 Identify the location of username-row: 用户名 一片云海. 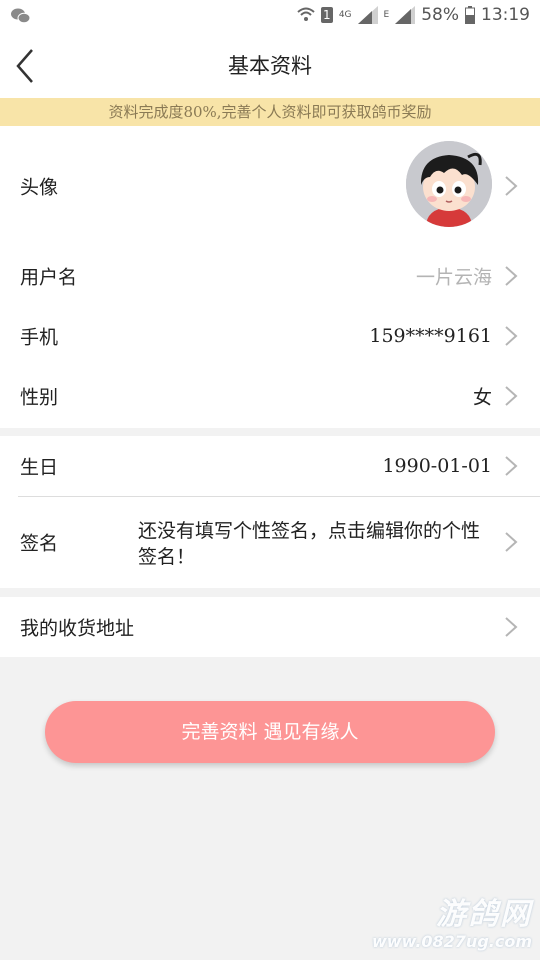
(270, 276).